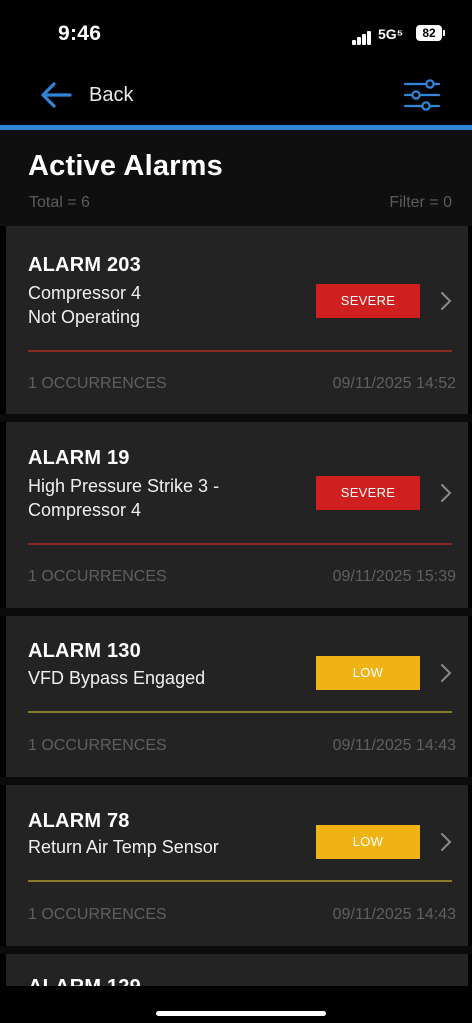 The image size is (472, 1023). I want to click on alarm-description: Return Air Temp Sensor, so click(163, 847).